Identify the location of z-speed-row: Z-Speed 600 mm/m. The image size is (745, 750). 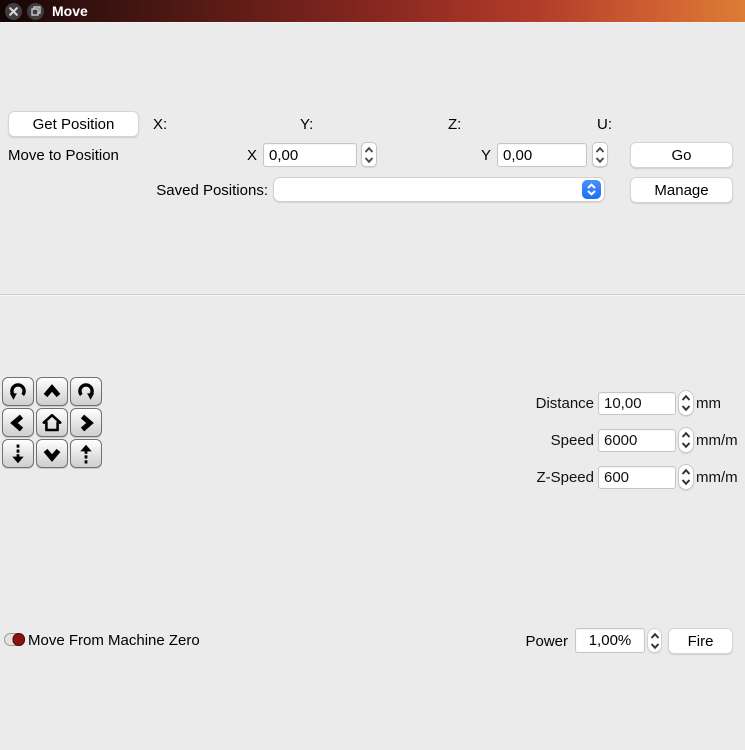
(622, 477).